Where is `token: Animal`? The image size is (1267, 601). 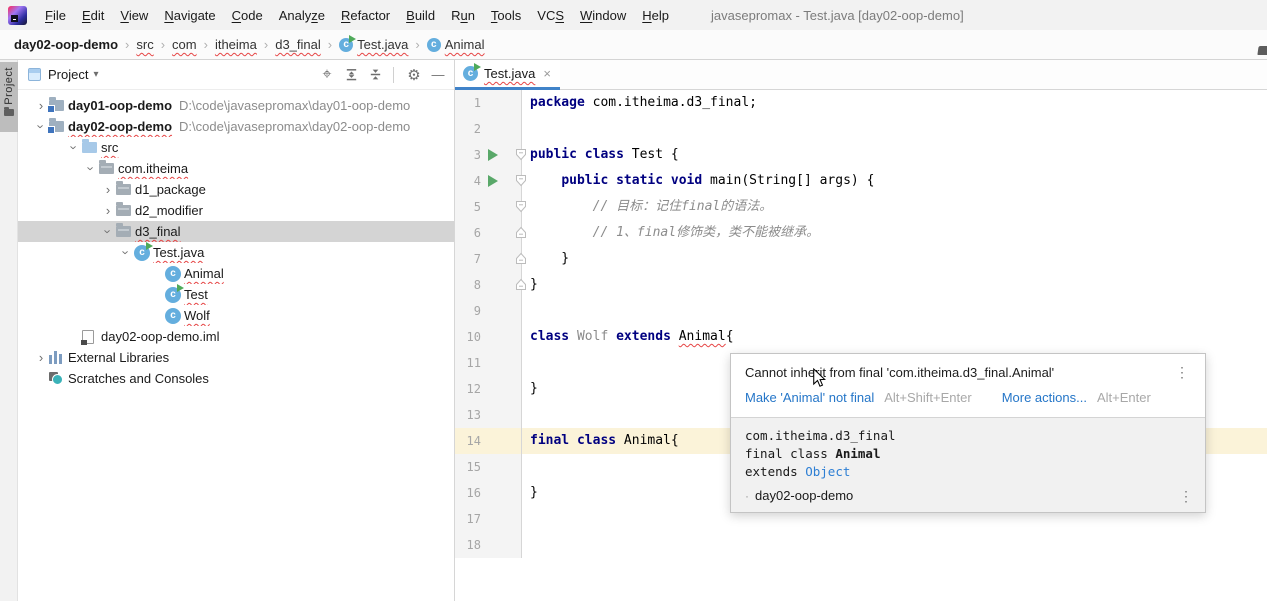 token: Animal is located at coordinates (702, 336).